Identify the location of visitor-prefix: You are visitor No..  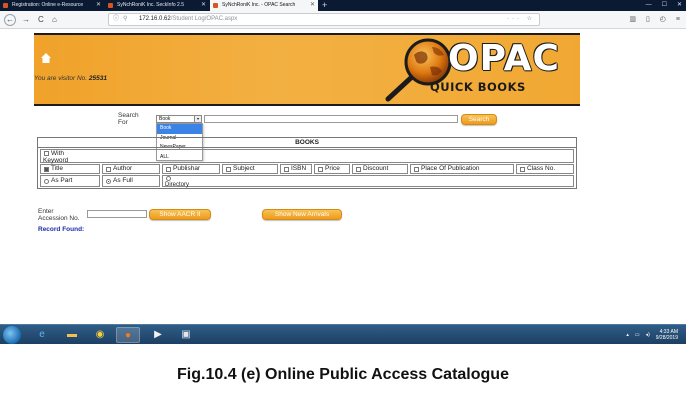
(61, 78).